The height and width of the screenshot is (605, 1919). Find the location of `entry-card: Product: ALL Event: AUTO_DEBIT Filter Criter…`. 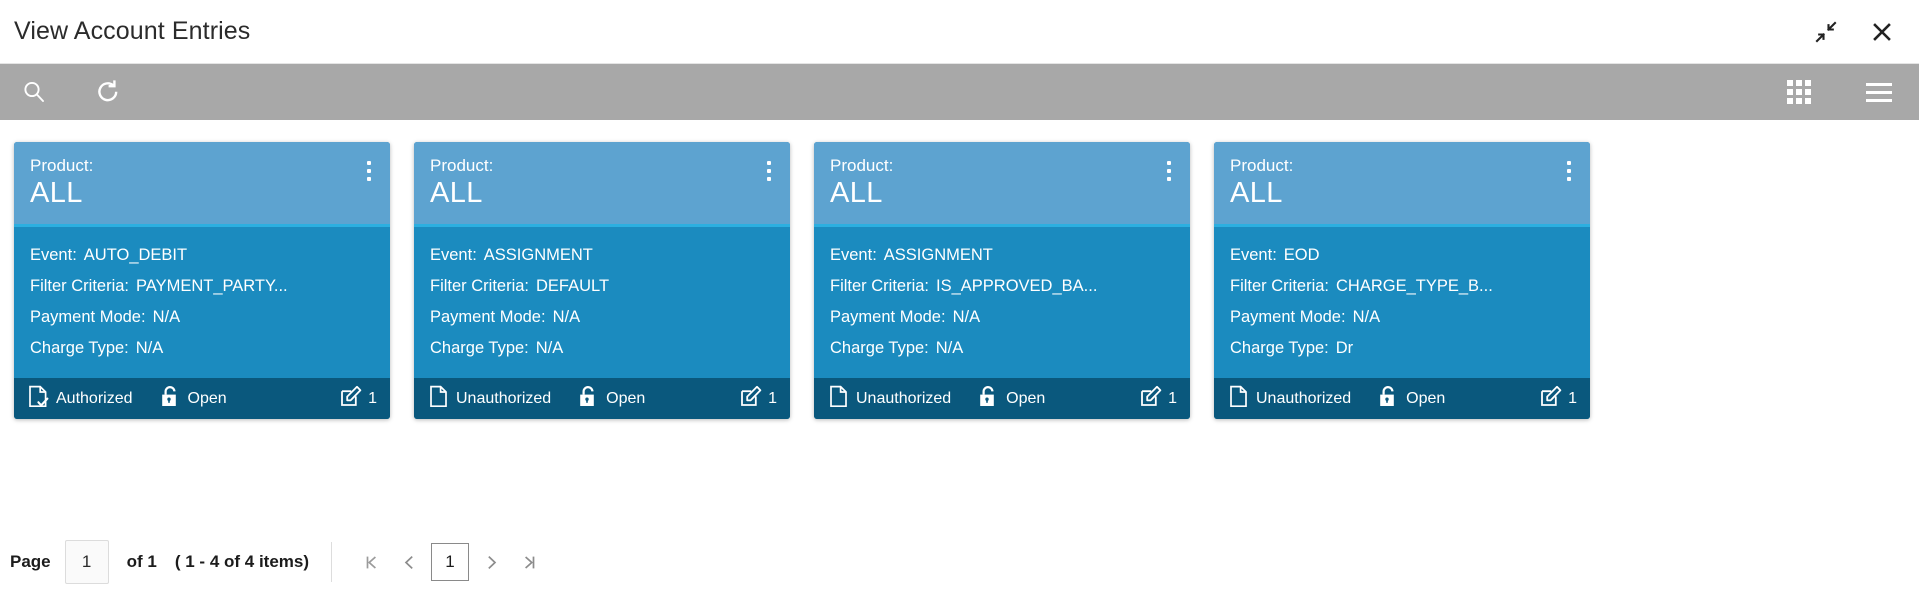

entry-card: Product: ALL Event: AUTO_DEBIT Filter Criter… is located at coordinates (202, 280).